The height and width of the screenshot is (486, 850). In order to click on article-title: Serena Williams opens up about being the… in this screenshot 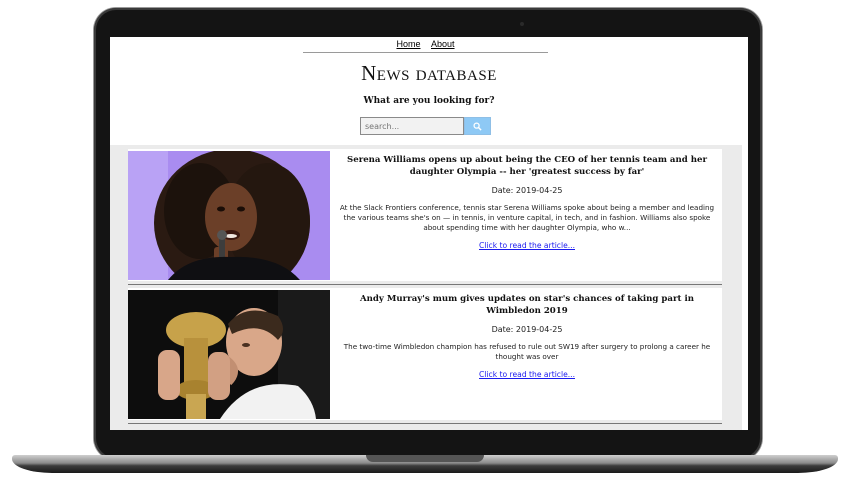, I will do `click(527, 166)`.